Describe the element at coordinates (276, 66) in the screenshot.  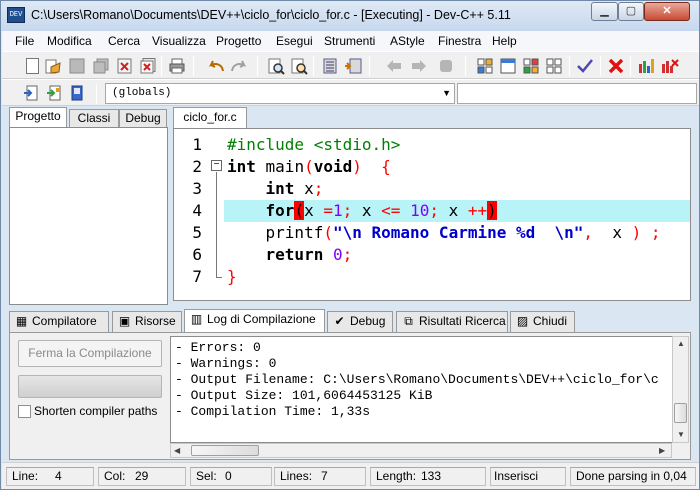
I see `find-icon` at that location.